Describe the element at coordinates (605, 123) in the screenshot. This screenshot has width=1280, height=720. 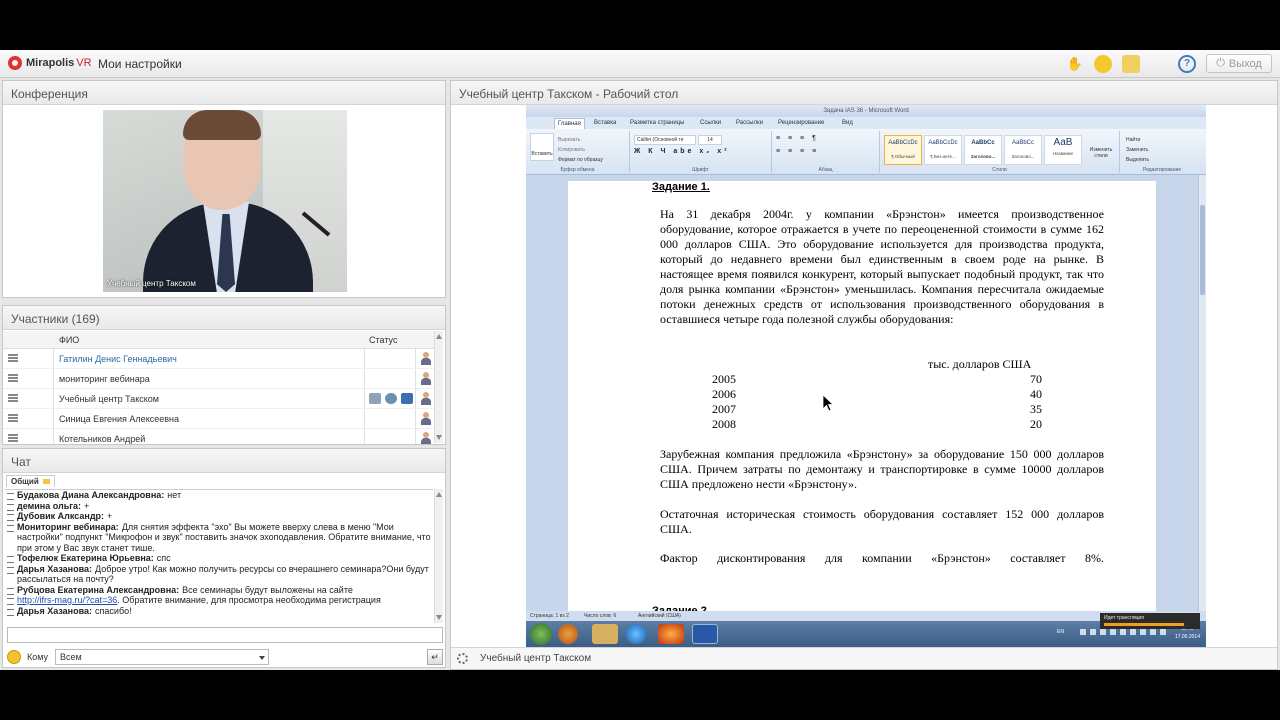
I see `tab-insert: Вставка` at that location.